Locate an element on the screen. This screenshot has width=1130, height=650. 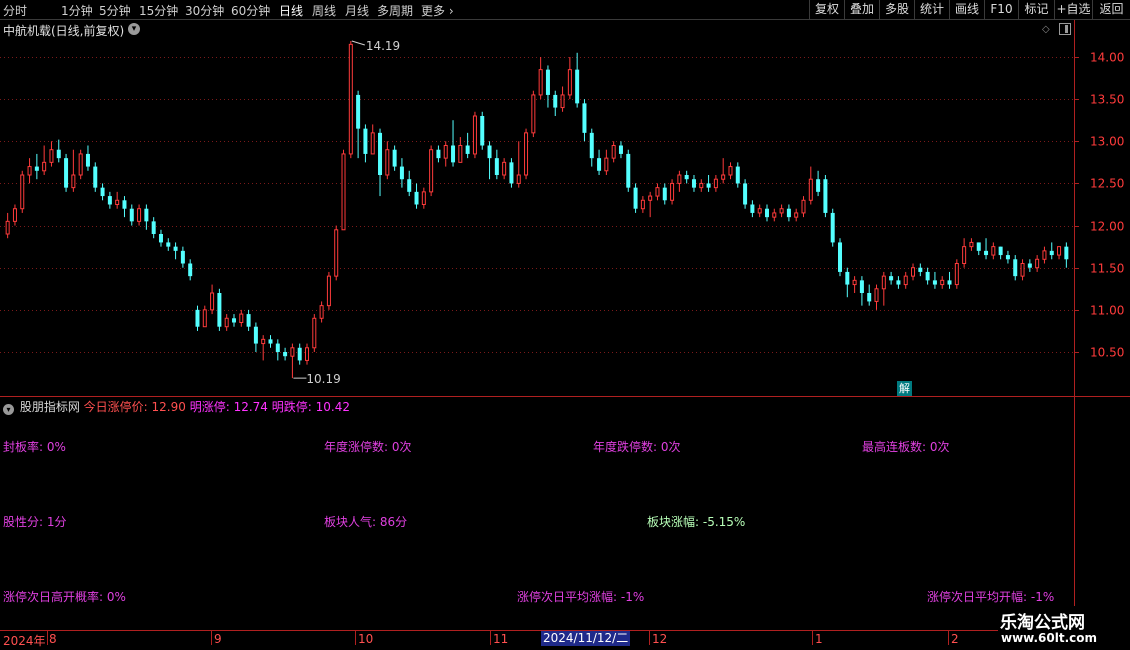
indicator-name: 股朋指标网 is located at coordinates (50, 407).